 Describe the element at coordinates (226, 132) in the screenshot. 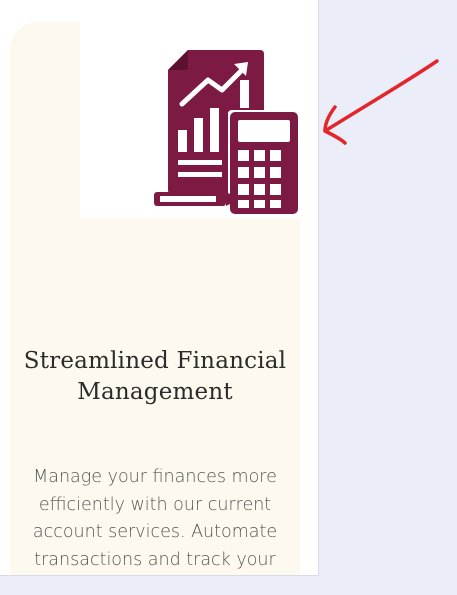

I see `financial-report-calculator-icon` at that location.